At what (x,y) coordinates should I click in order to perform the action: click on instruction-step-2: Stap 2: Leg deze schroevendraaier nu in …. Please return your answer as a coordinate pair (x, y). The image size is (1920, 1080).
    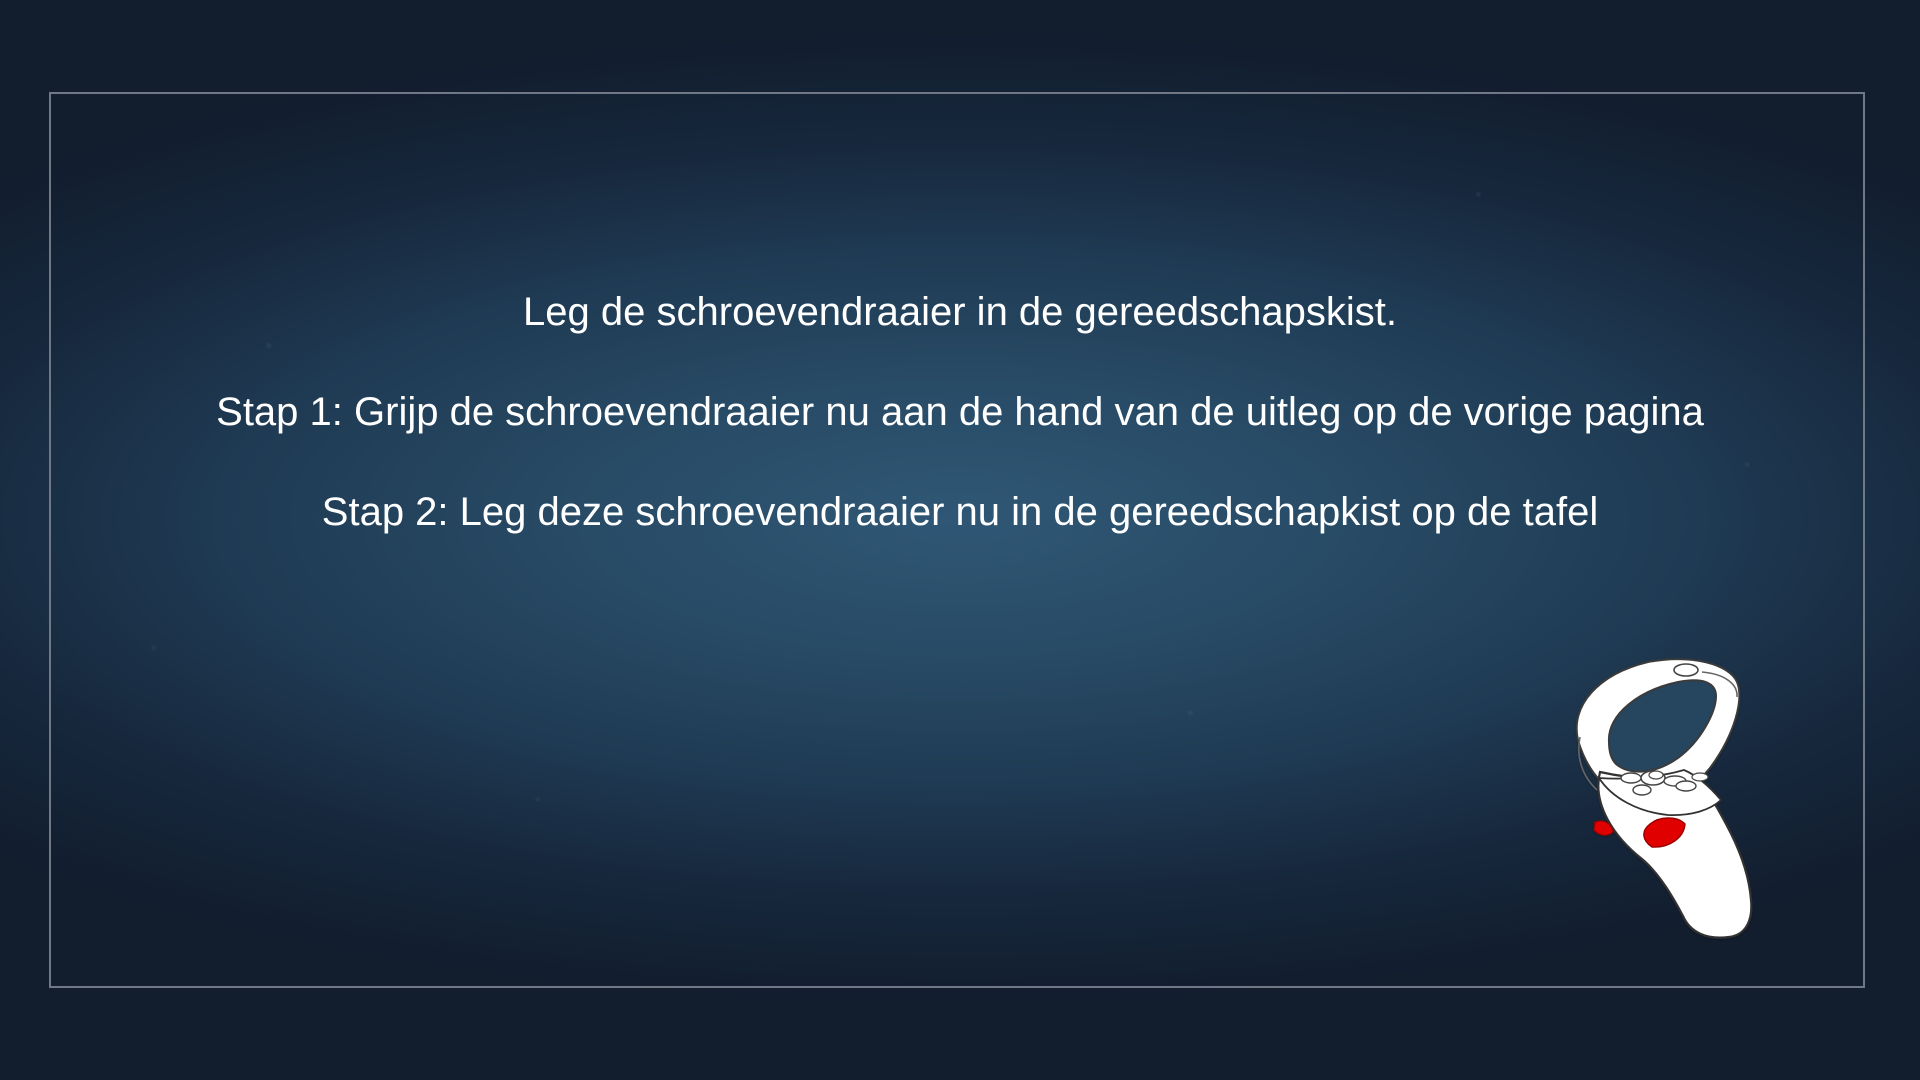
    Looking at the image, I should click on (960, 512).